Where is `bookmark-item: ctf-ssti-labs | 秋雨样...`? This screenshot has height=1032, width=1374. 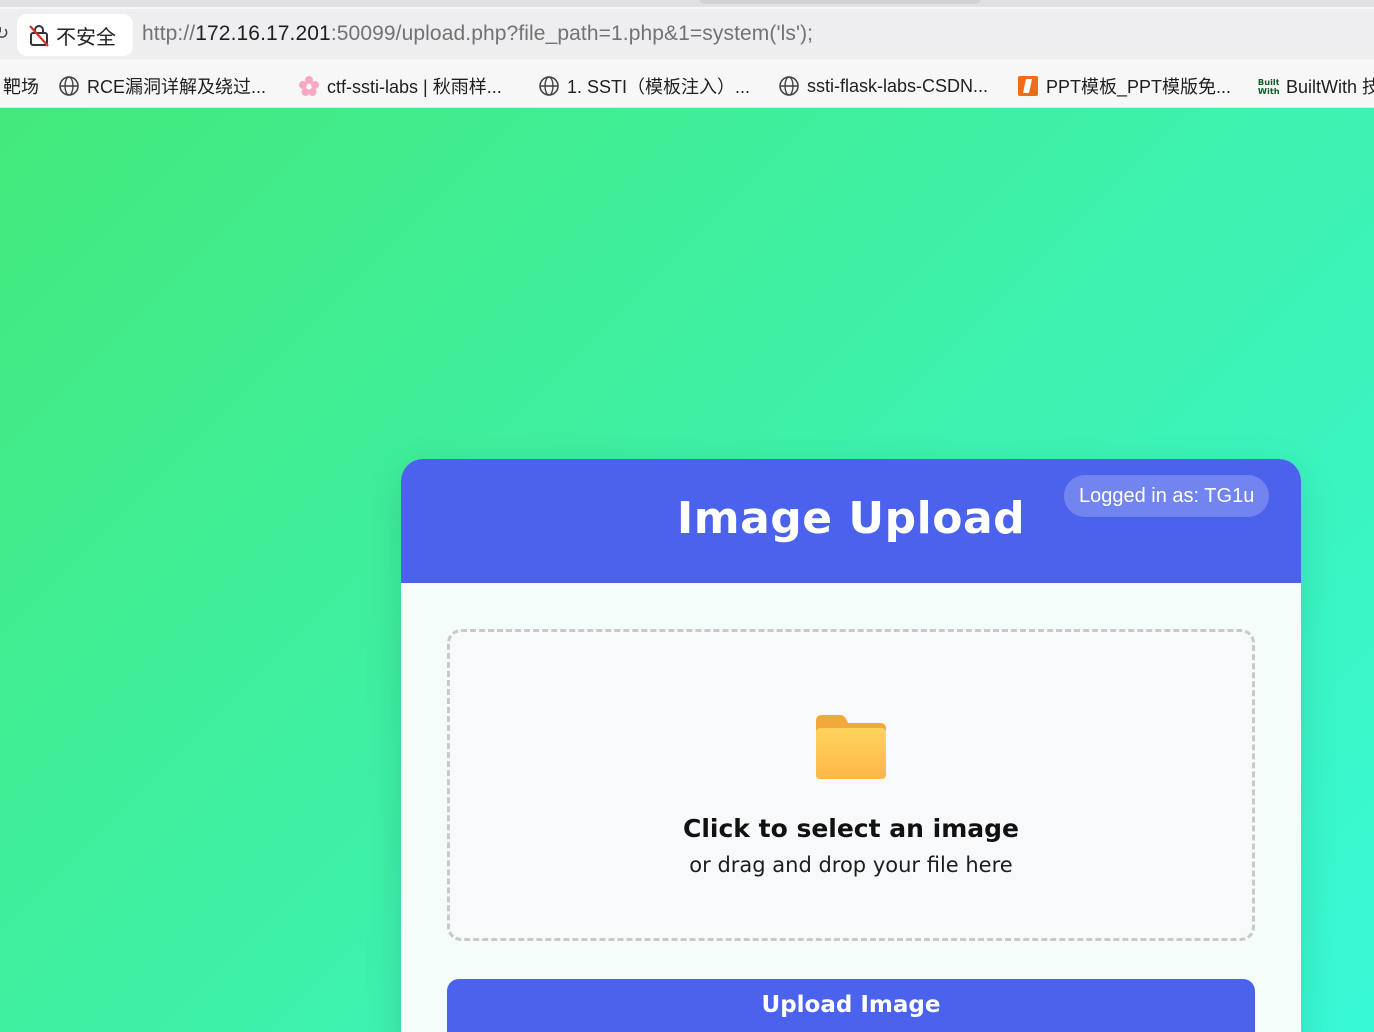 bookmark-item: ctf-ssti-labs | 秋雨样... is located at coordinates (400, 86).